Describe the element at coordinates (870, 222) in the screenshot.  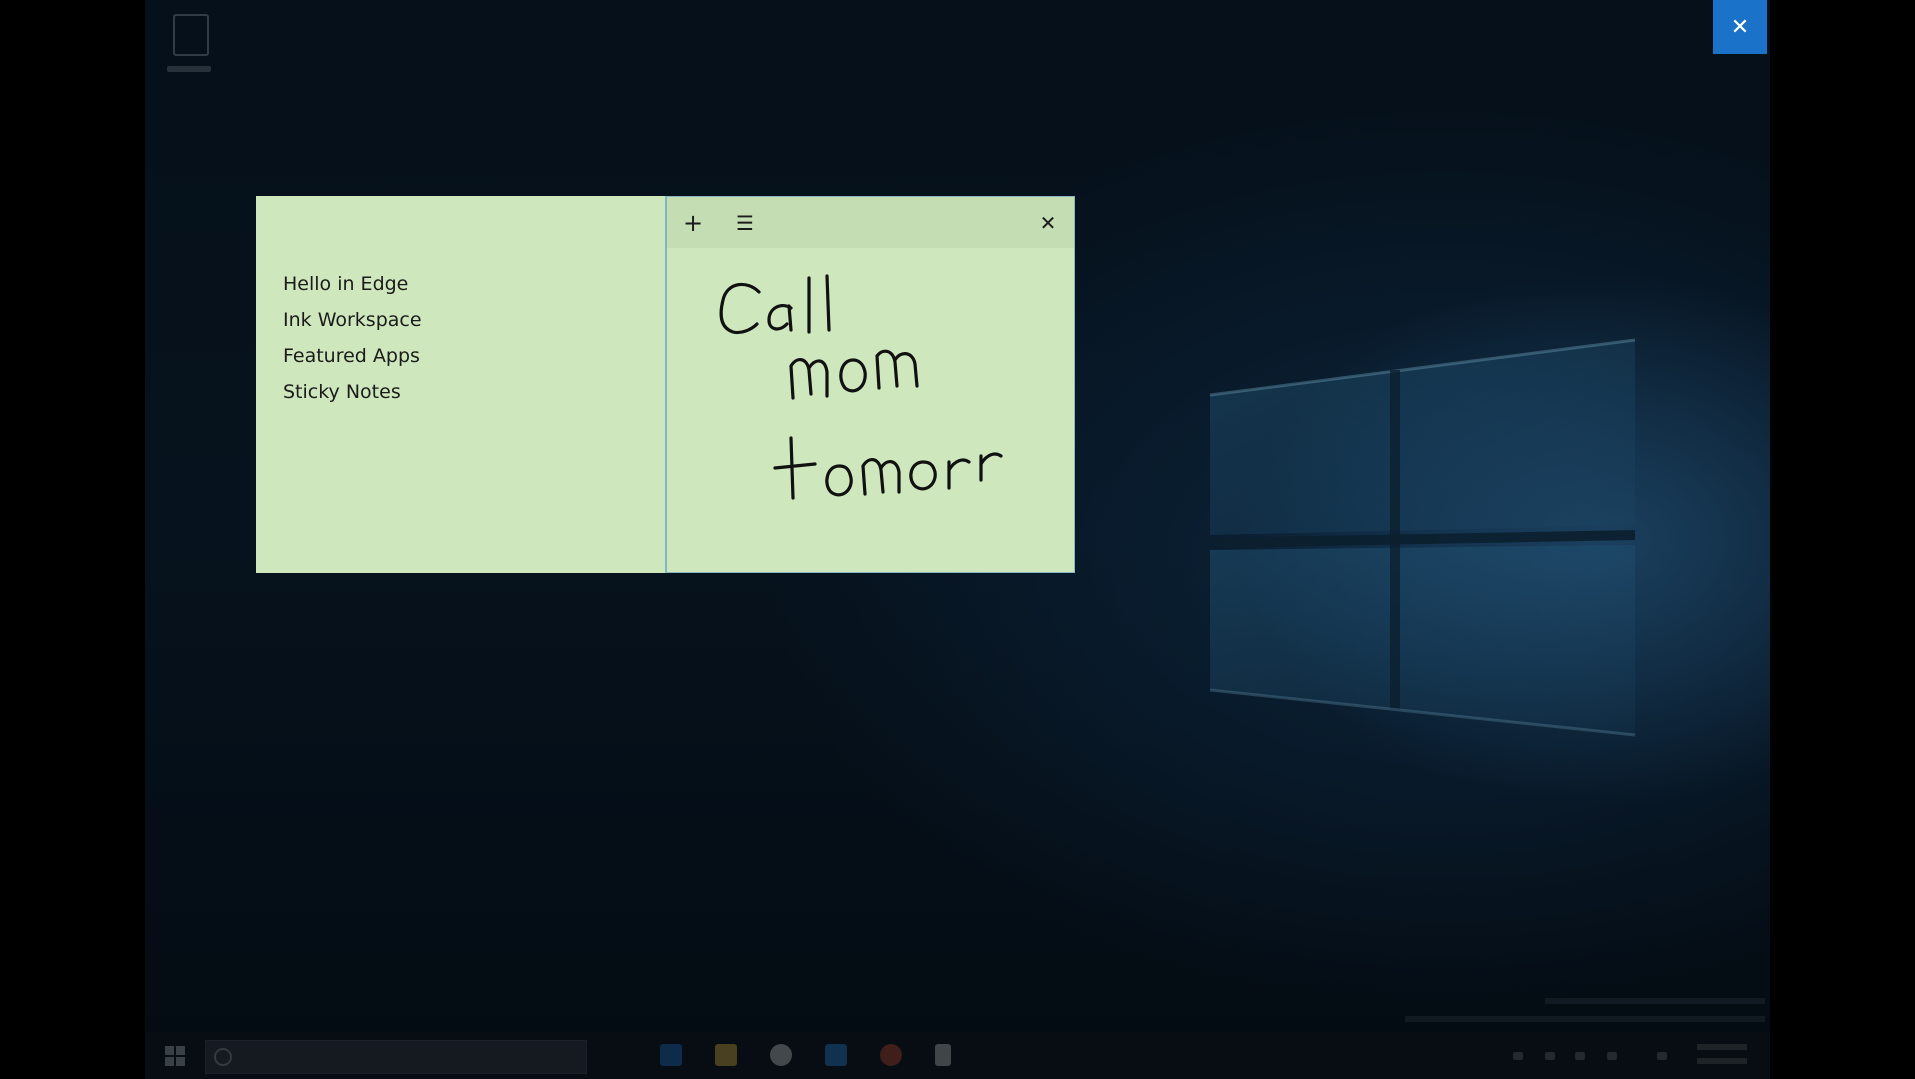
I see `note-toolbar: + ☰ ✕` at that location.